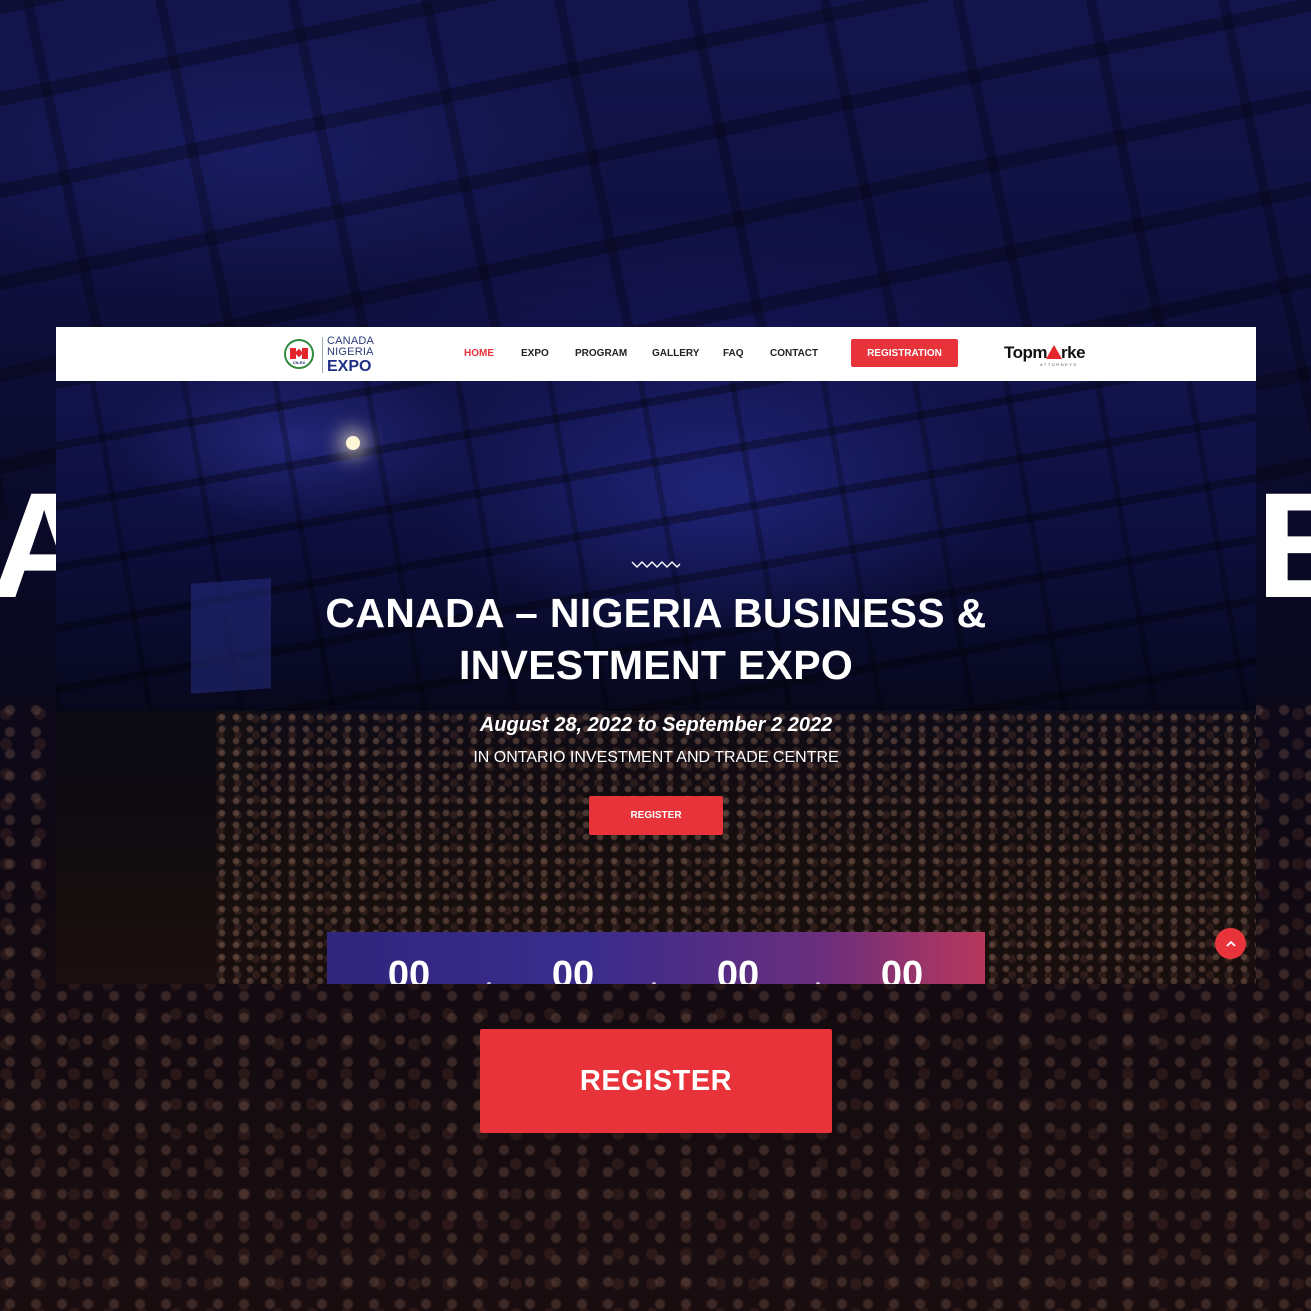 This screenshot has height=1311, width=1311. I want to click on hero-title-line-2: INVESTMENT EXPO, so click(656, 665).